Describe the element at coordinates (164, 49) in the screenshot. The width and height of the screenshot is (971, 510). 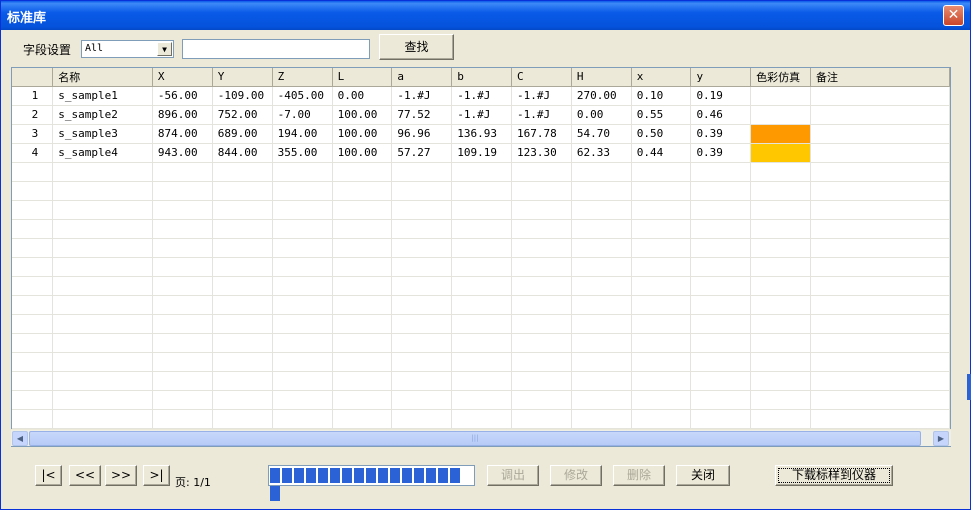
I see `chevron-down-icon: ▼` at that location.